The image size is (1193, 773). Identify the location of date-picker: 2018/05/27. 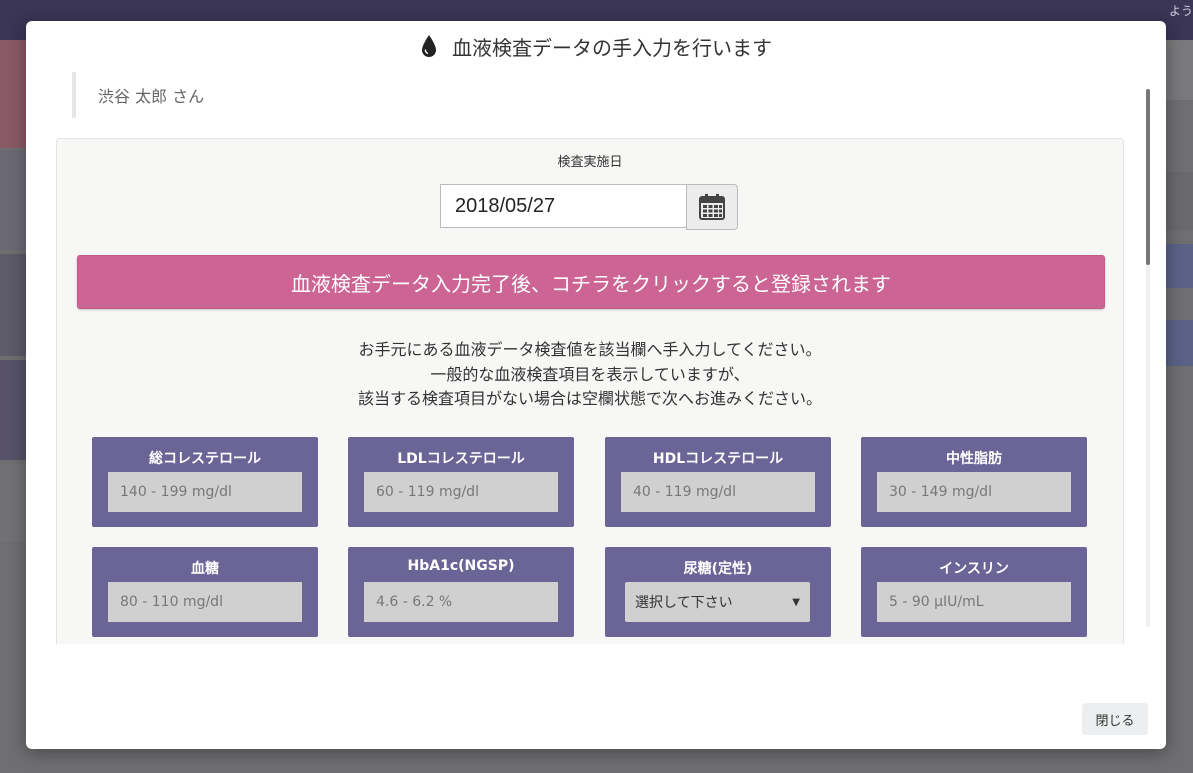
(590, 207).